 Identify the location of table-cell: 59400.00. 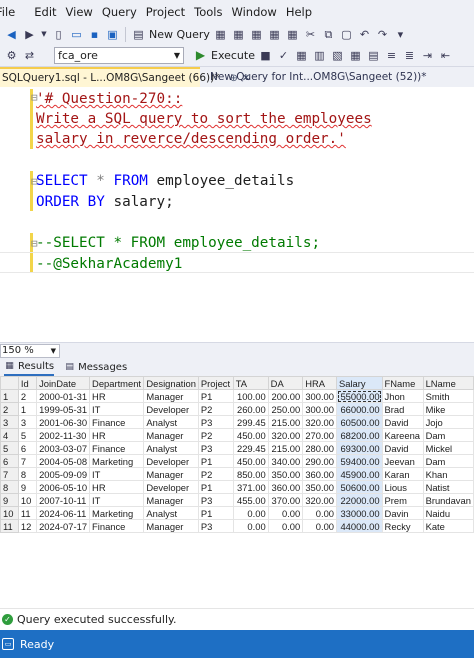
(359, 461).